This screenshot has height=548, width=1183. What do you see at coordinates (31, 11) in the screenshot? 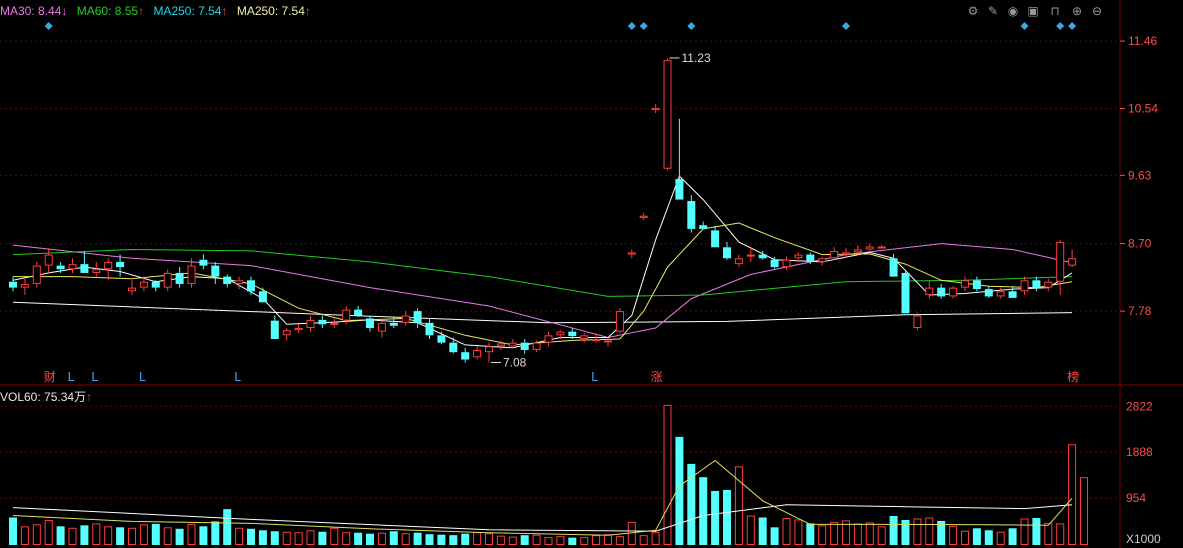
I see `ma30-label: MA30: 8.44` at bounding box center [31, 11].